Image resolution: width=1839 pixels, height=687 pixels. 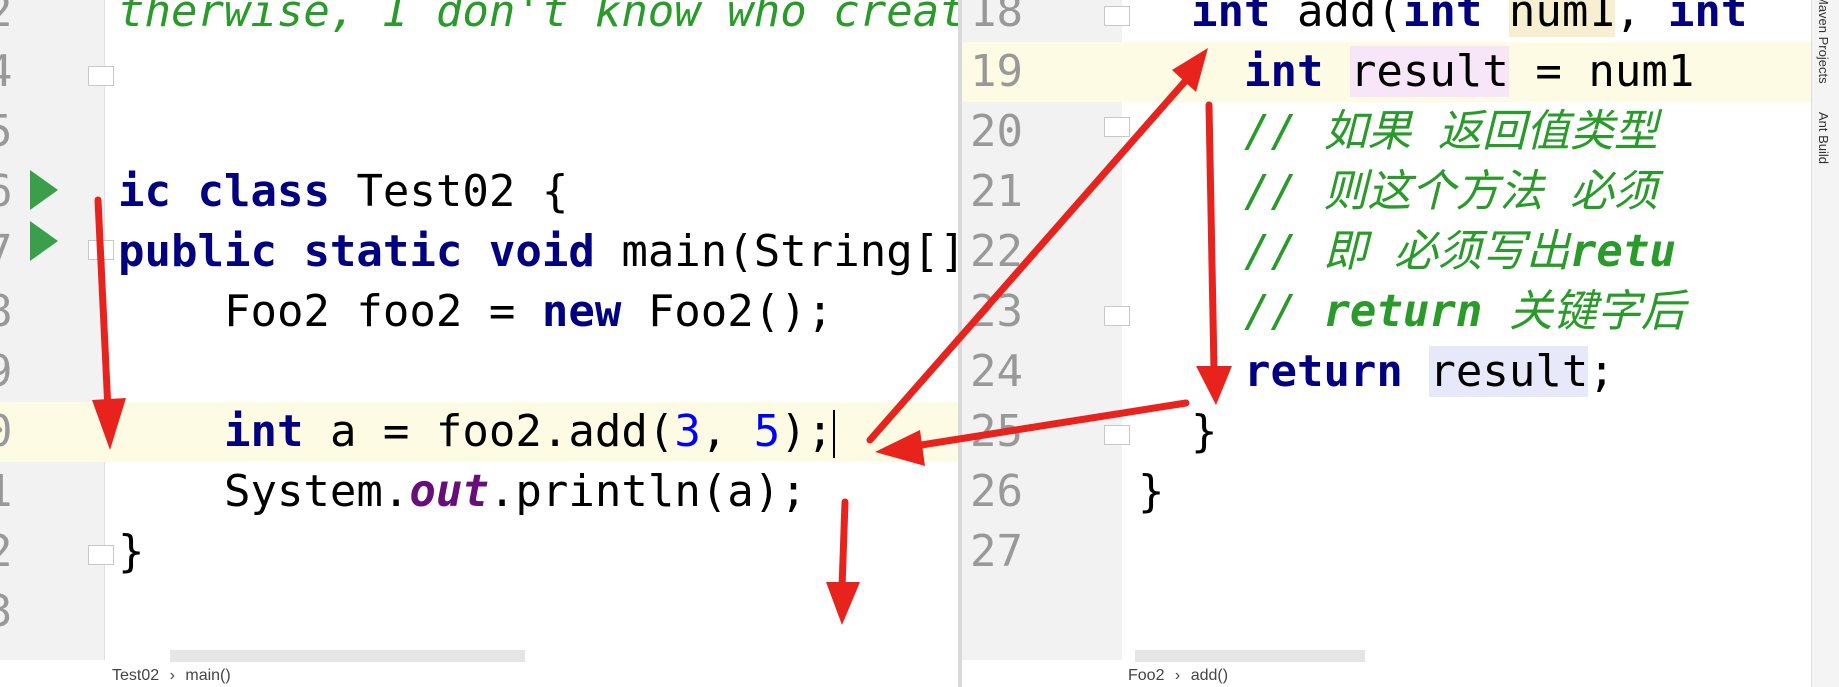 What do you see at coordinates (767, 431) in the screenshot?
I see `code-token: 5` at bounding box center [767, 431].